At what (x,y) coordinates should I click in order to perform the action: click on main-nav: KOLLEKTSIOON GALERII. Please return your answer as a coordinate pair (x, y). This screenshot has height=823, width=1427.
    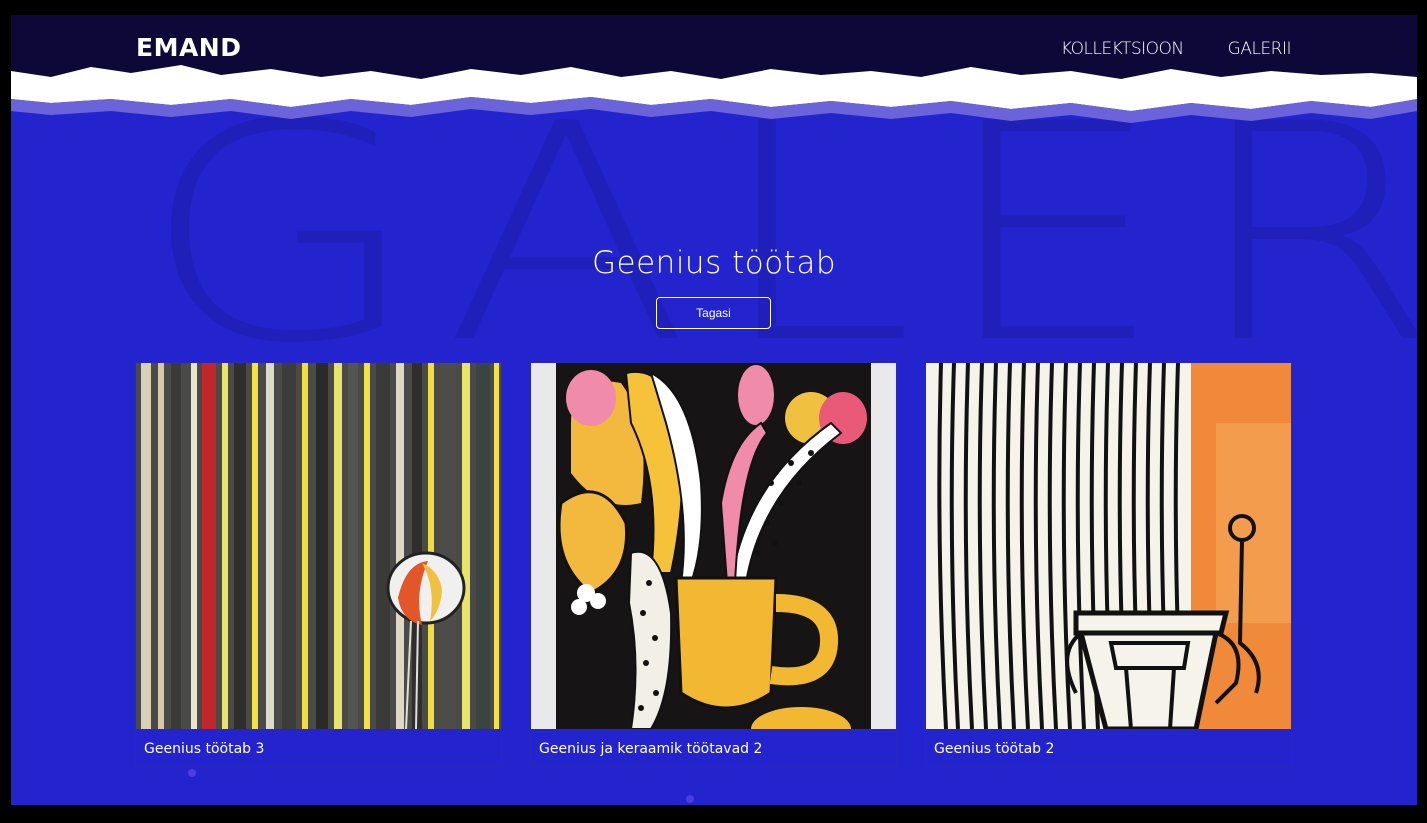
    Looking at the image, I should click on (1176, 49).